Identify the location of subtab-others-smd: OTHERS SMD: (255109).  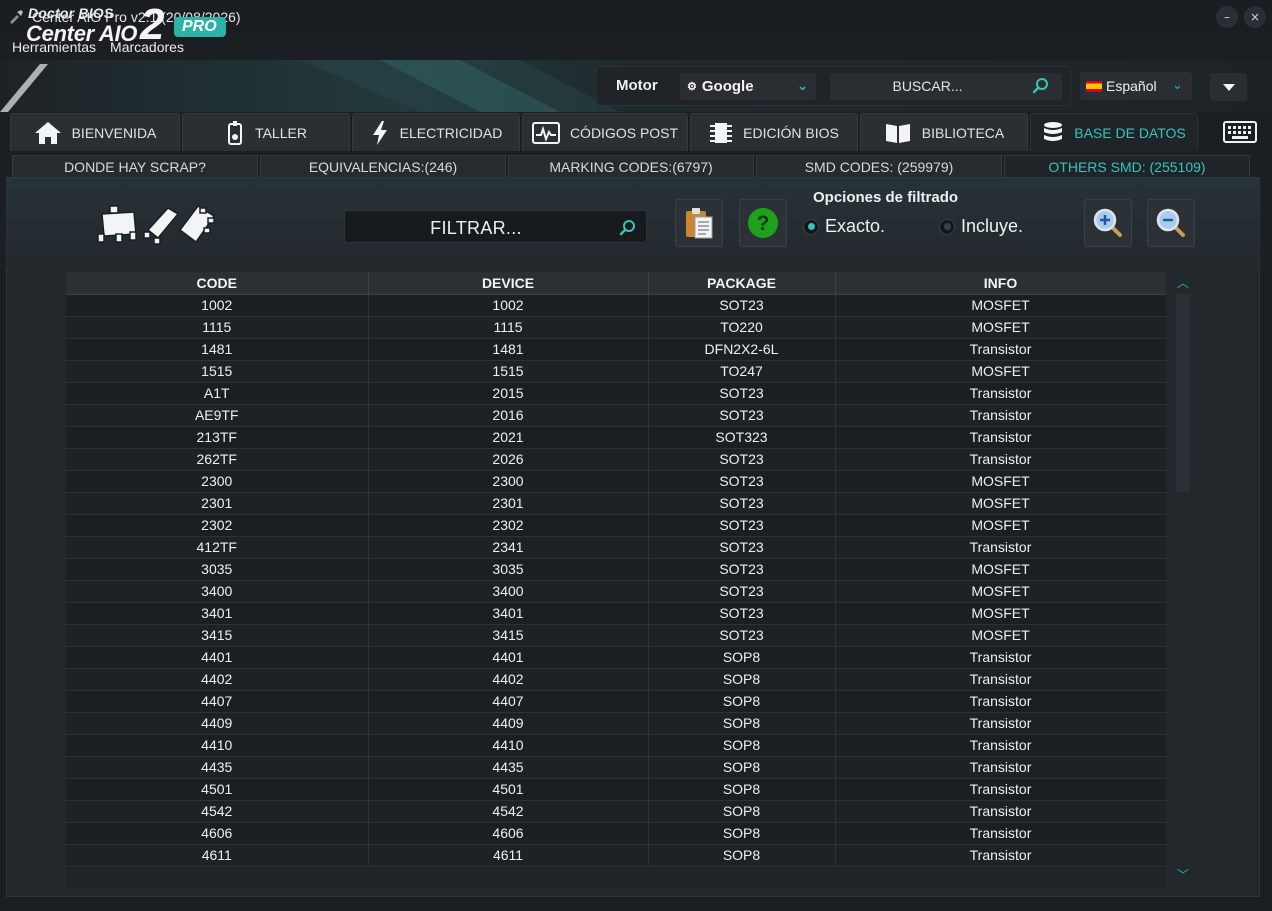
(1127, 166).